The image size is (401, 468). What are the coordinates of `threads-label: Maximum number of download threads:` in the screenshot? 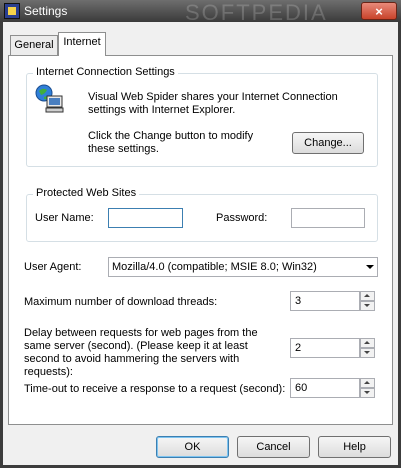 It's located at (121, 302).